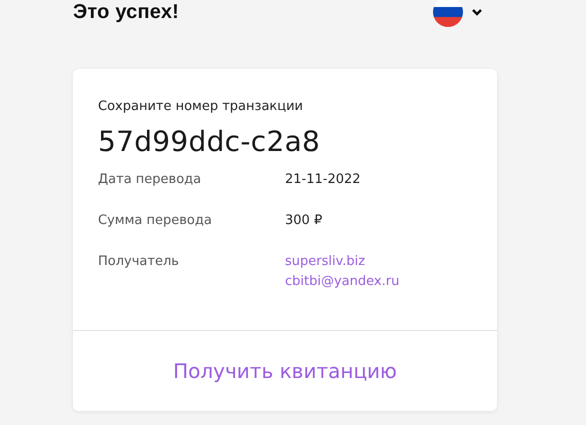  What do you see at coordinates (323, 180) in the screenshot?
I see `field-value: 21-11-2022` at bounding box center [323, 180].